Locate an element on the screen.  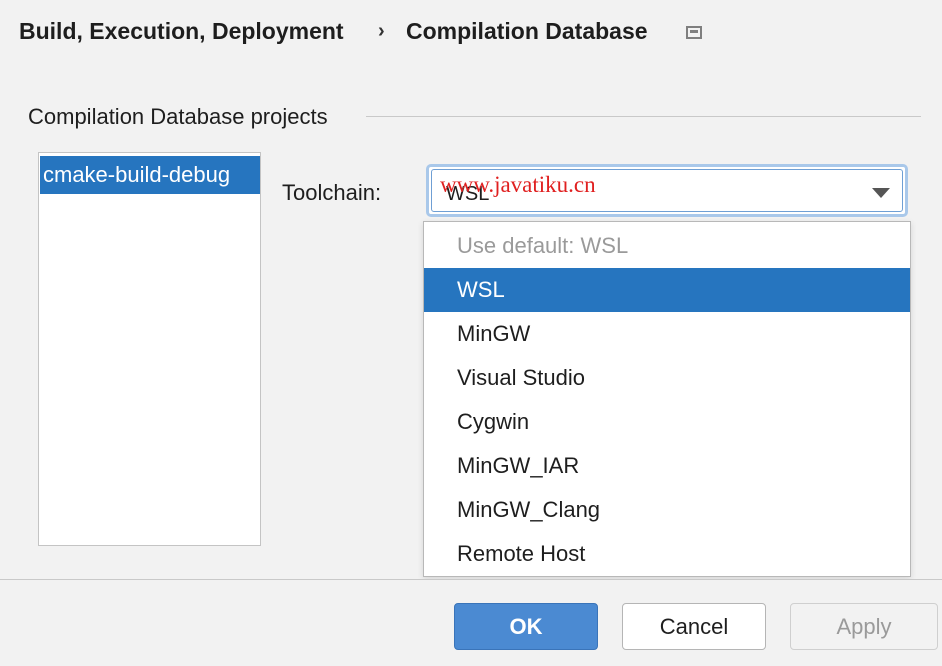
toolchain-option: MinGW_IAR is located at coordinates (667, 466).